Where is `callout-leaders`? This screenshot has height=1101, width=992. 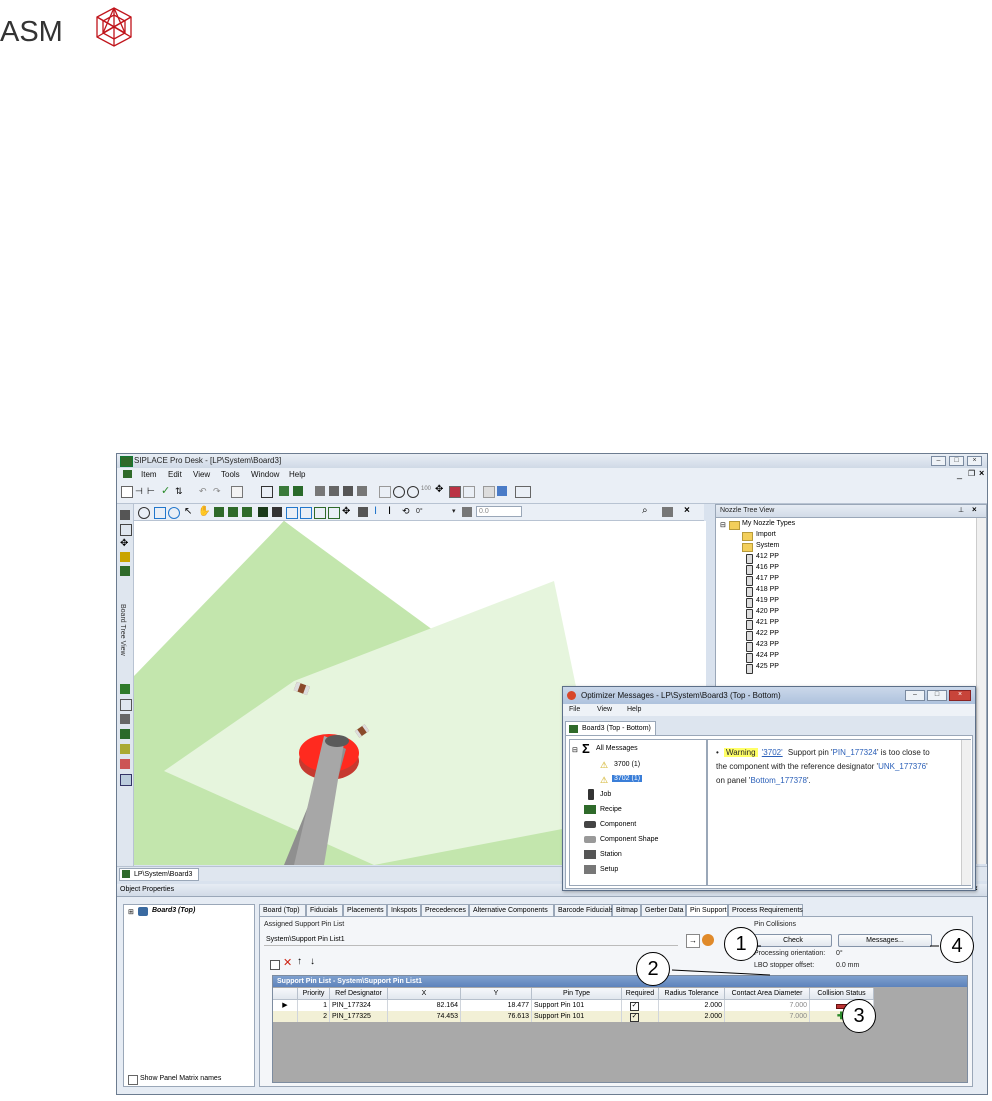
callout-leaders is located at coordinates (805, 960).